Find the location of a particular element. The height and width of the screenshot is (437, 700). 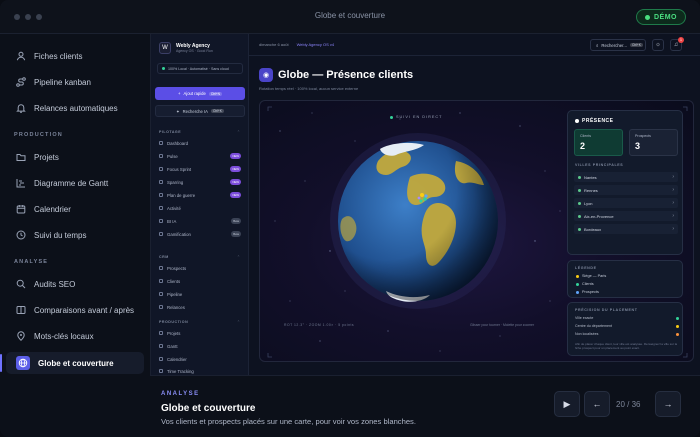

app-nav-relances: Relances is located at coordinates (200, 307).